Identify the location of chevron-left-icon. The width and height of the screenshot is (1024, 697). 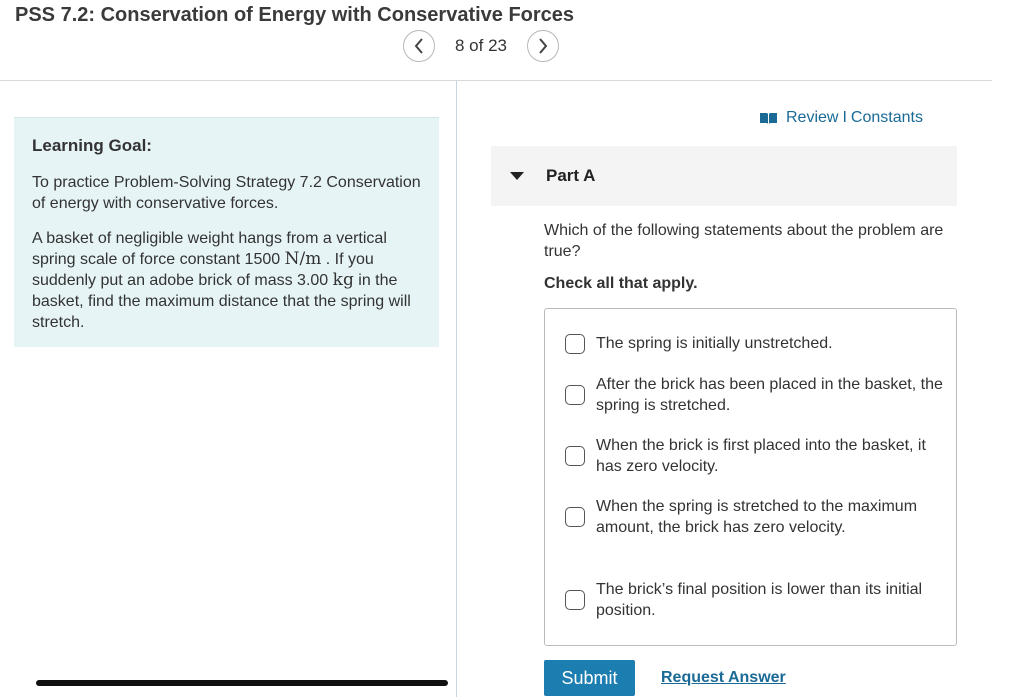
(418, 46).